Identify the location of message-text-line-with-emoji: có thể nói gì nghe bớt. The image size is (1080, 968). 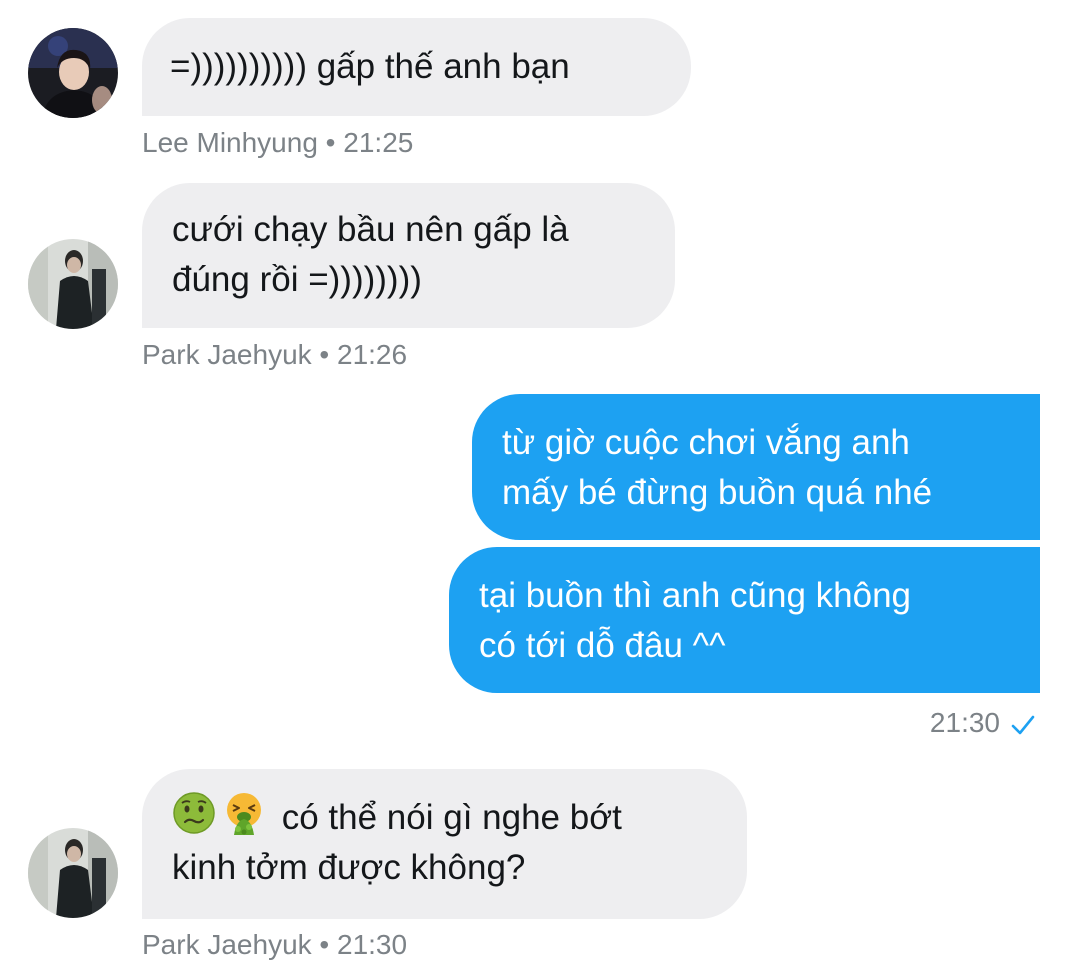
(444, 817).